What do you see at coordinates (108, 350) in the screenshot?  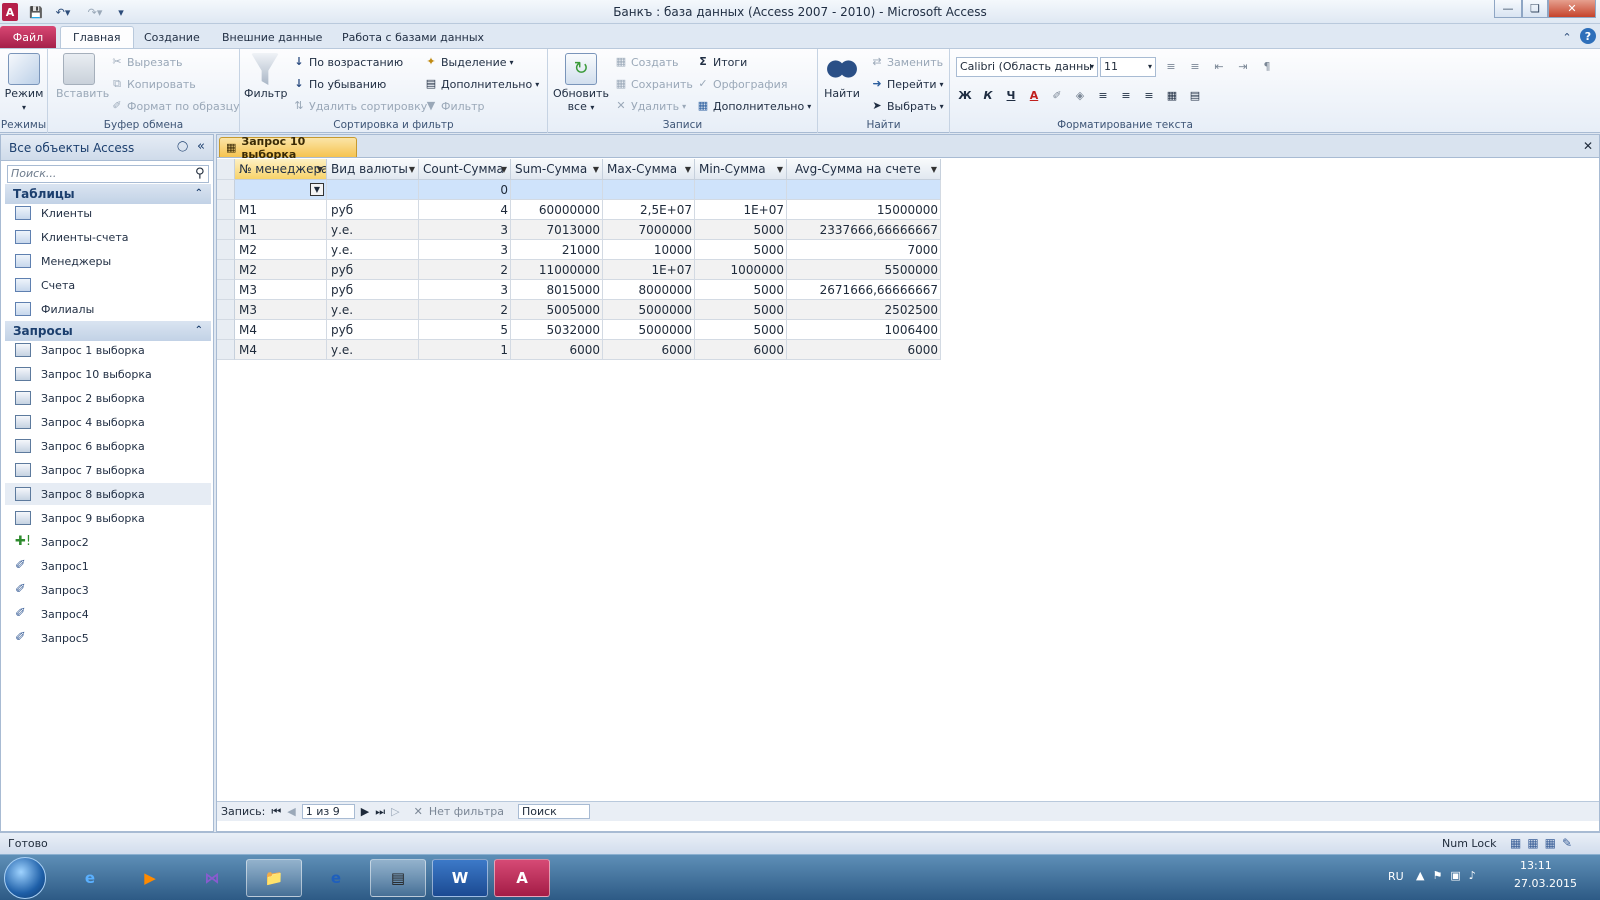 I see `nav-item-query: Запрос 1 выборка` at bounding box center [108, 350].